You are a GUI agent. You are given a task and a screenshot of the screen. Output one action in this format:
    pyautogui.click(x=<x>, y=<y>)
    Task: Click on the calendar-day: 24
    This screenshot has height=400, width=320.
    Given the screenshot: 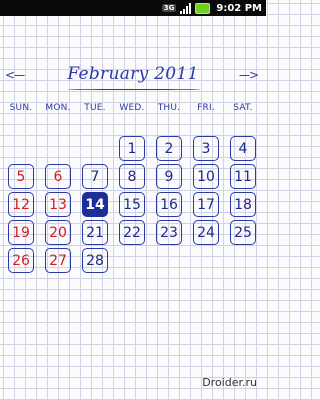 What is the action you would take?
    pyautogui.click(x=206, y=232)
    